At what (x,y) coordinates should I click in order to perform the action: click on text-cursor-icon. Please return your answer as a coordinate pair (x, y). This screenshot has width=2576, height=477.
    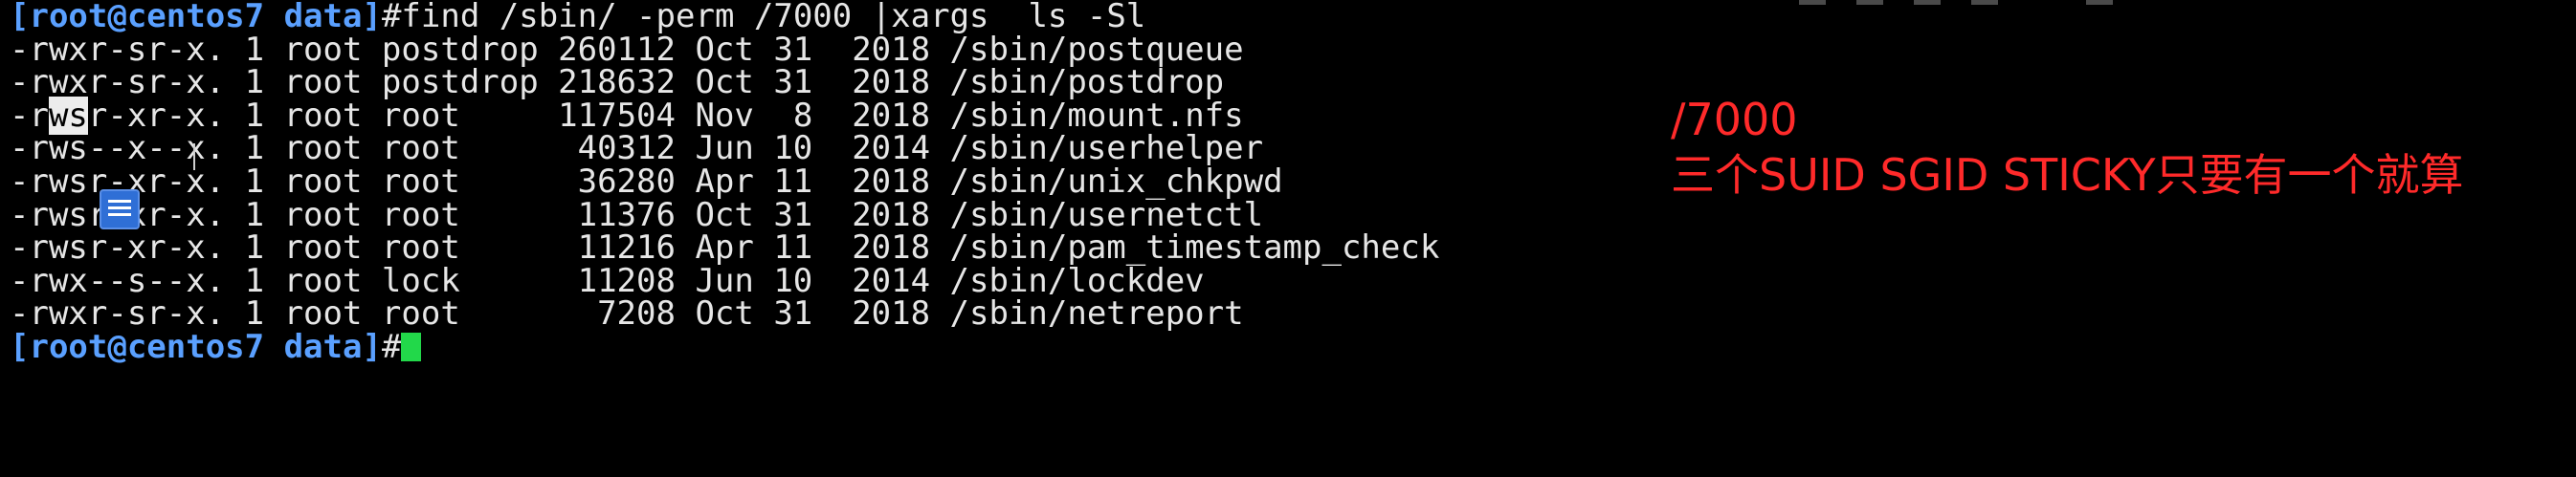
    Looking at the image, I should click on (199, 156).